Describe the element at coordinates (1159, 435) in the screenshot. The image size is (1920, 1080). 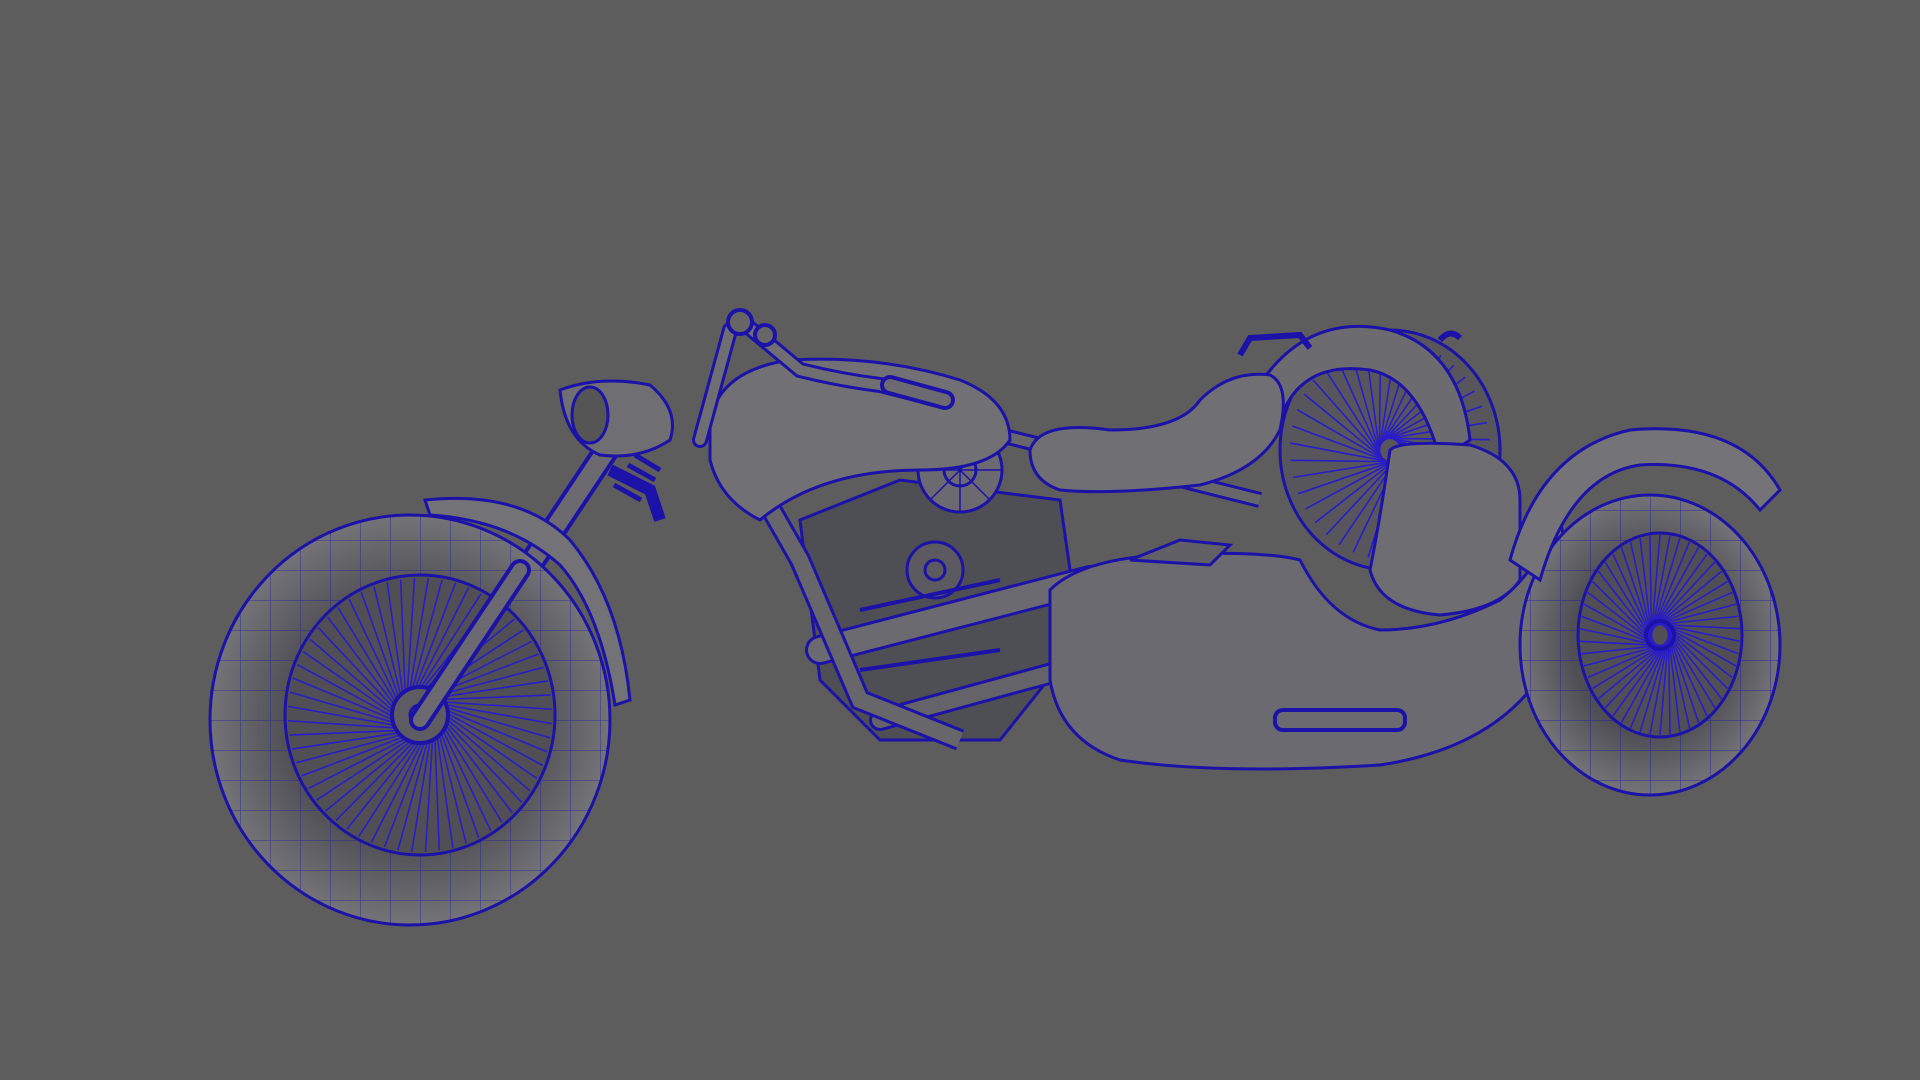
I see `seat` at that location.